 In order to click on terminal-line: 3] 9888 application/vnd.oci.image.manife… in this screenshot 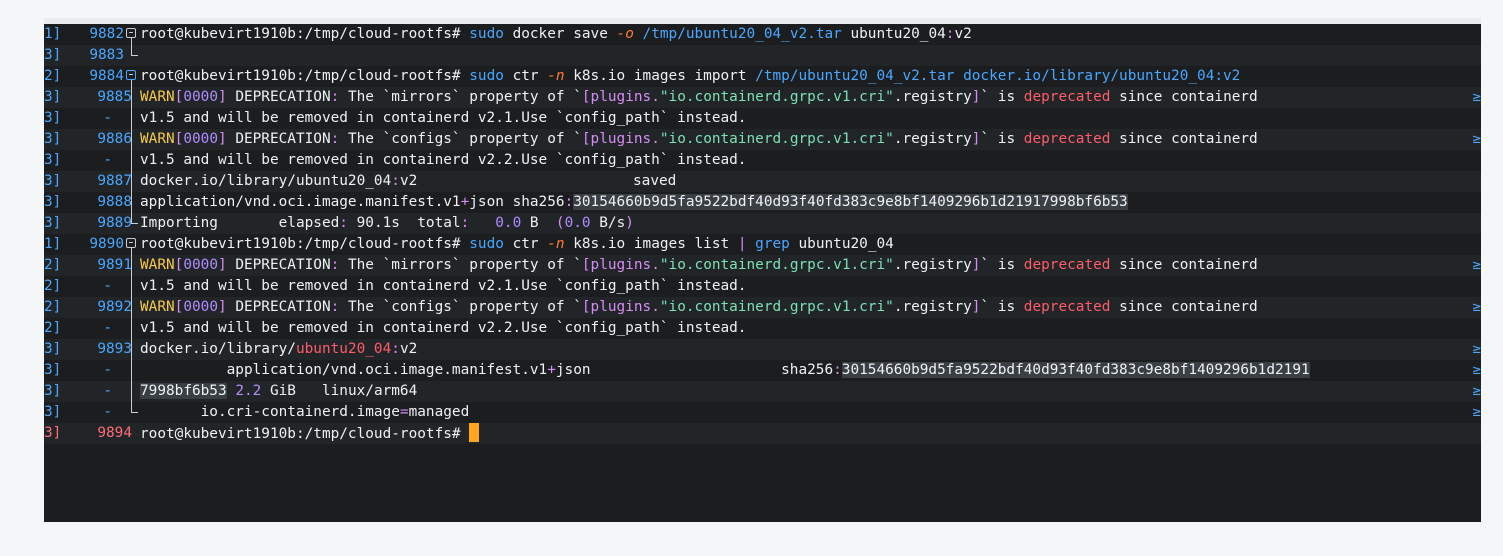, I will do `click(762, 202)`.